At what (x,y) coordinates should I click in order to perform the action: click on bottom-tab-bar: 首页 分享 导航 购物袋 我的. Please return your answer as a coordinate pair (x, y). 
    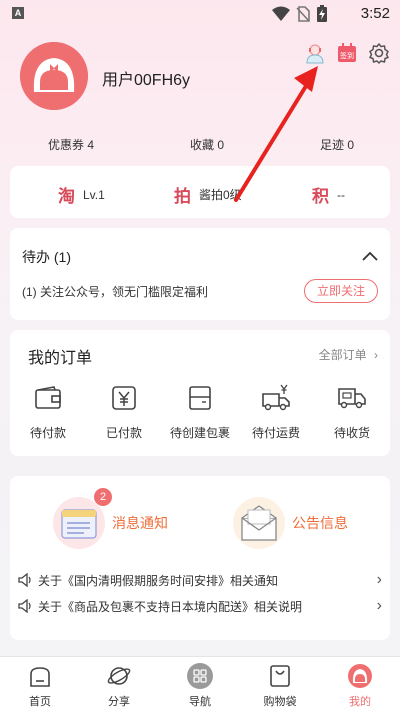
    Looking at the image, I should click on (200, 683).